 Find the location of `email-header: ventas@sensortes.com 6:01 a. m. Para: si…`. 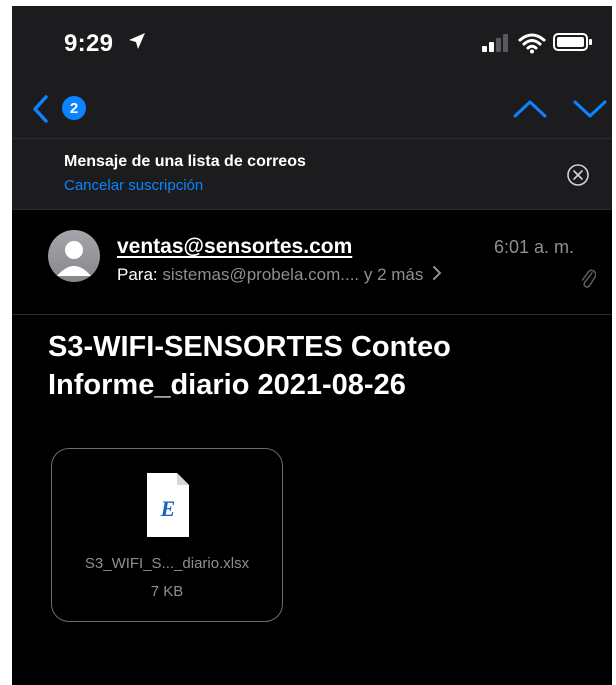

email-header: ventas@sensortes.com 6:01 a. m. Para: si… is located at coordinates (312, 262).